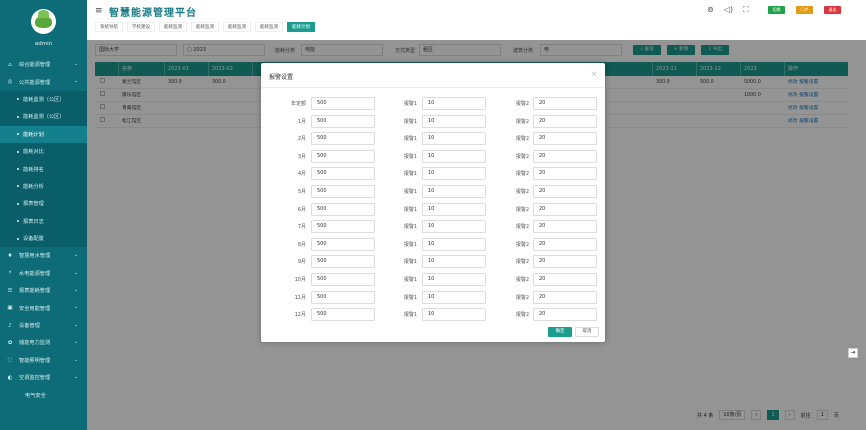 This screenshot has height=430, width=866. Describe the element at coordinates (746, 10) in the screenshot. I see `fullscreen-icon: ⛶` at that location.